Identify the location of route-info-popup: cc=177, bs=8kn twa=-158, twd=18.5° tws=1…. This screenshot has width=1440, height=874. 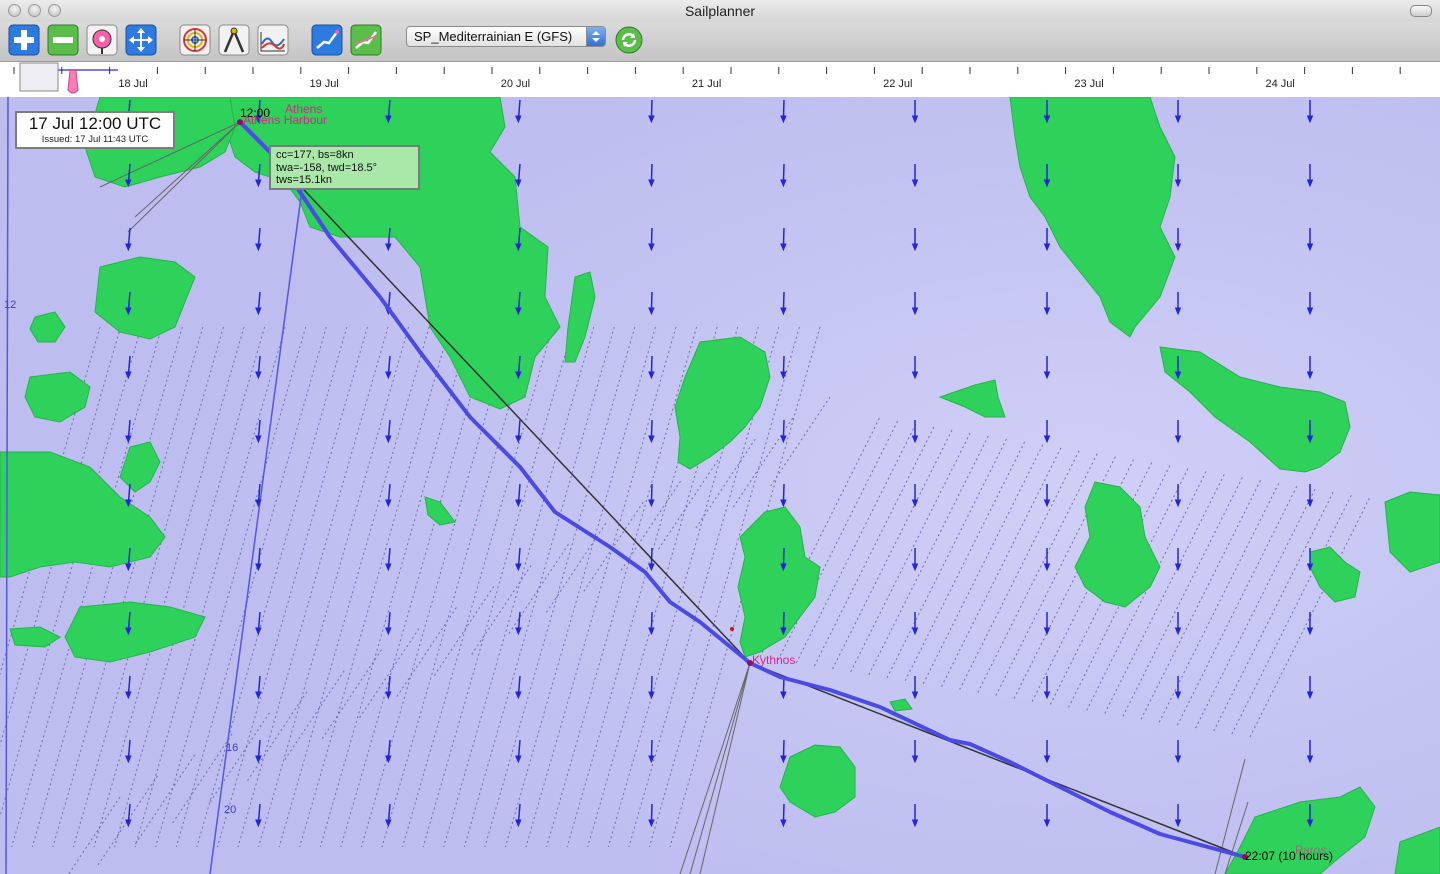
(344, 167).